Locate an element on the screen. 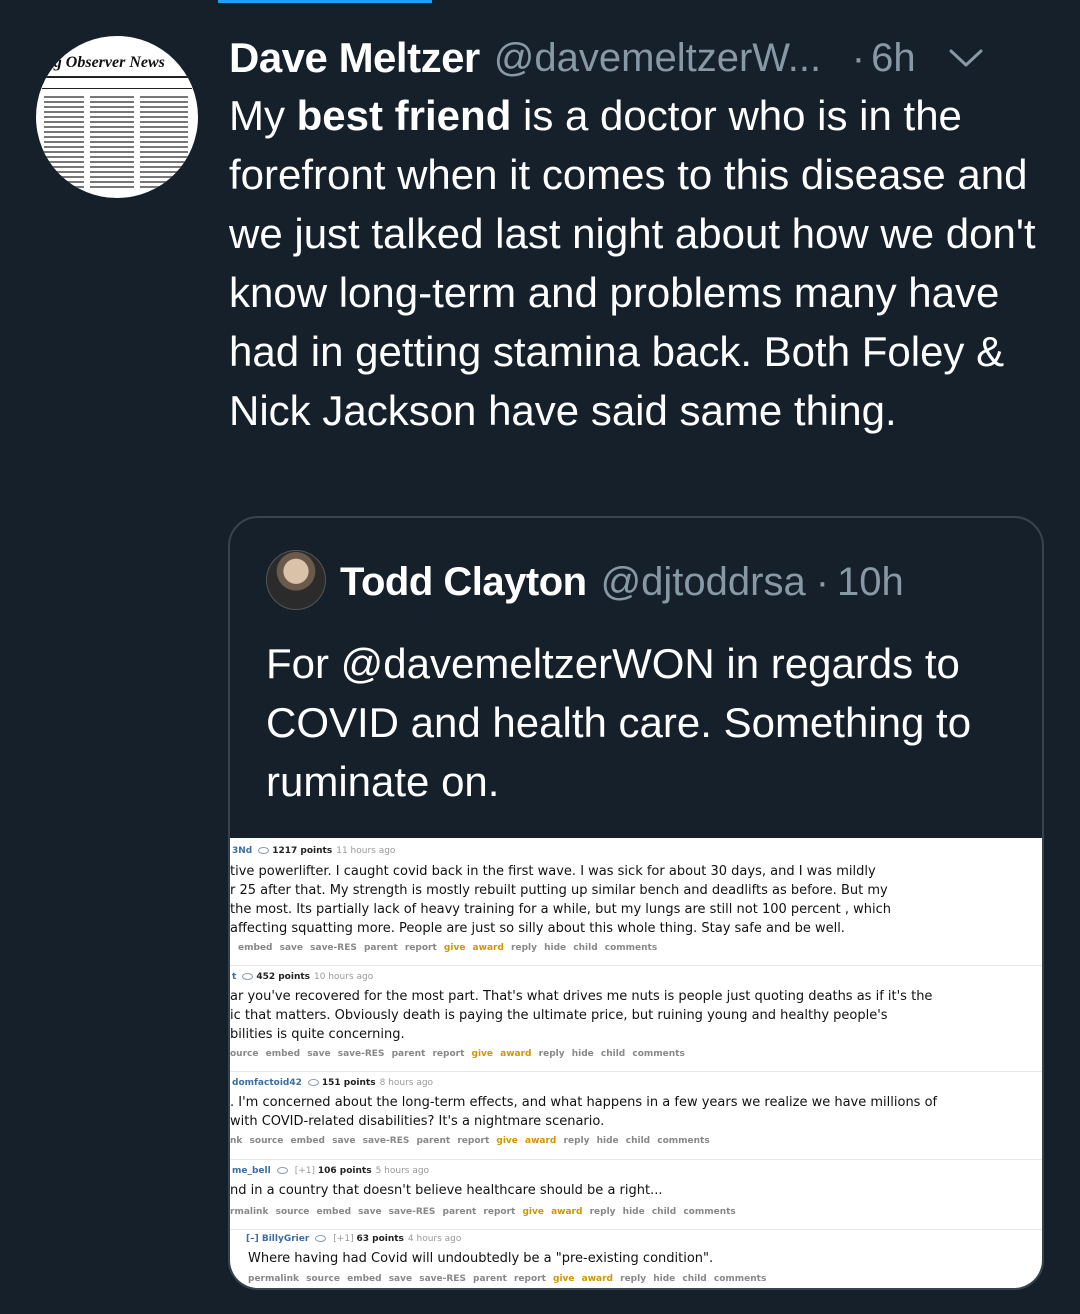 This screenshot has width=1080, height=1314. tweet-timestamp: 6h is located at coordinates (893, 58).